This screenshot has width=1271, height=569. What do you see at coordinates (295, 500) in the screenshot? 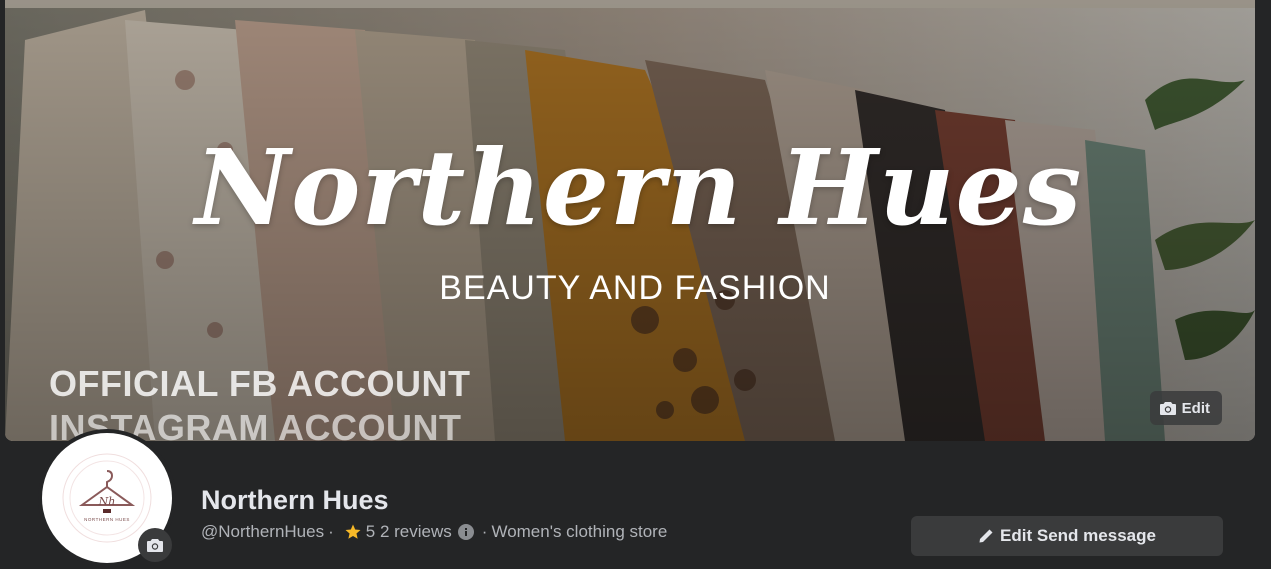
I see `page-title: Northern Hues` at bounding box center [295, 500].